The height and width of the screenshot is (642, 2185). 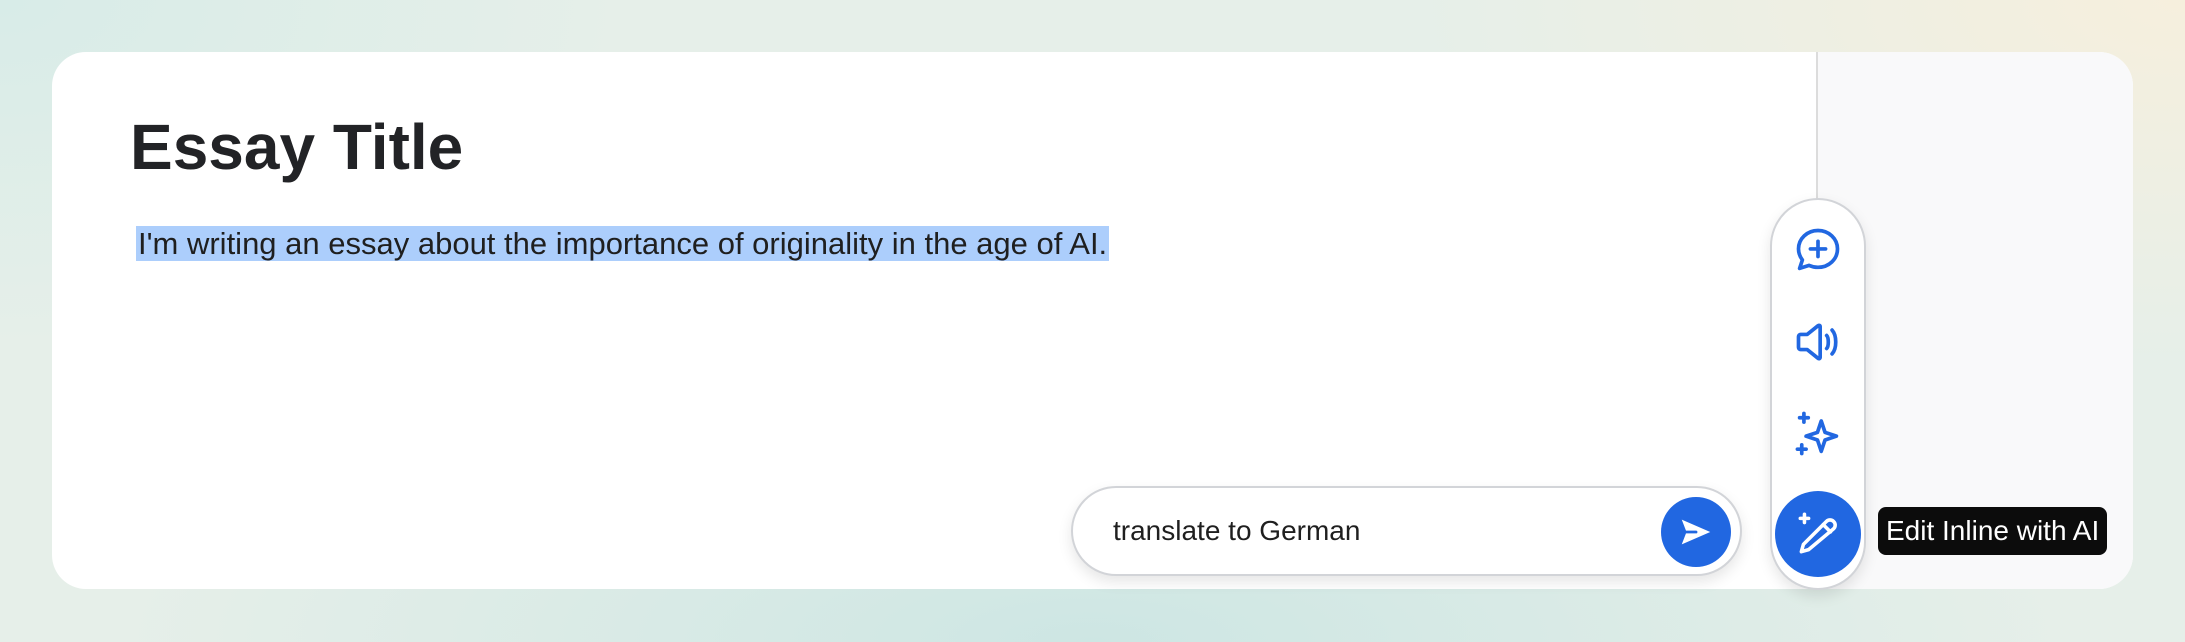 I want to click on magic-pencil-icon, so click(x=1817, y=533).